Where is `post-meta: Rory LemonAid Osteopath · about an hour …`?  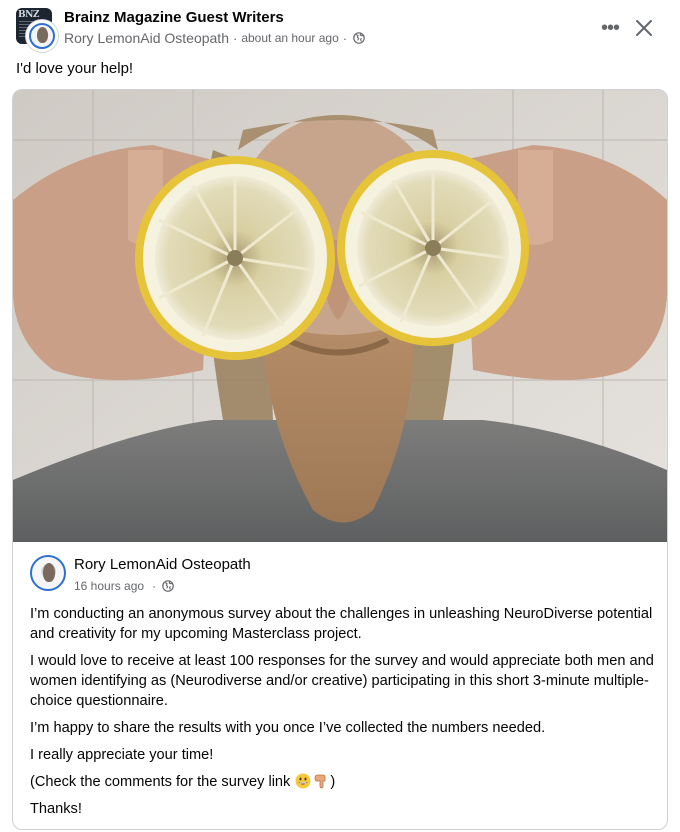 post-meta: Rory LemonAid Osteopath · about an hour … is located at coordinates (214, 38).